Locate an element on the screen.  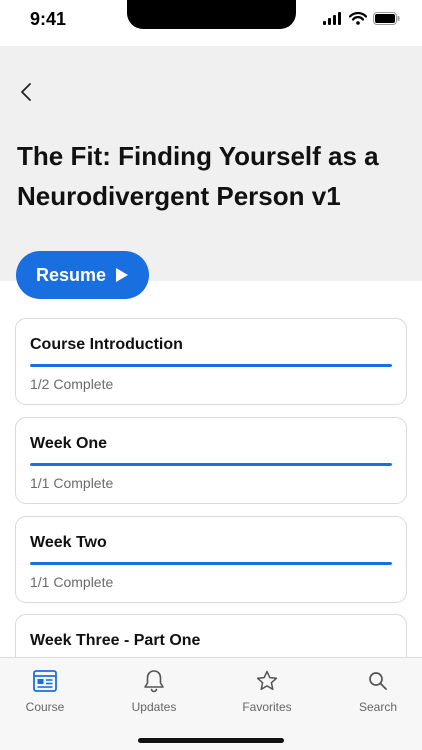
search-icon is located at coordinates (378, 681).